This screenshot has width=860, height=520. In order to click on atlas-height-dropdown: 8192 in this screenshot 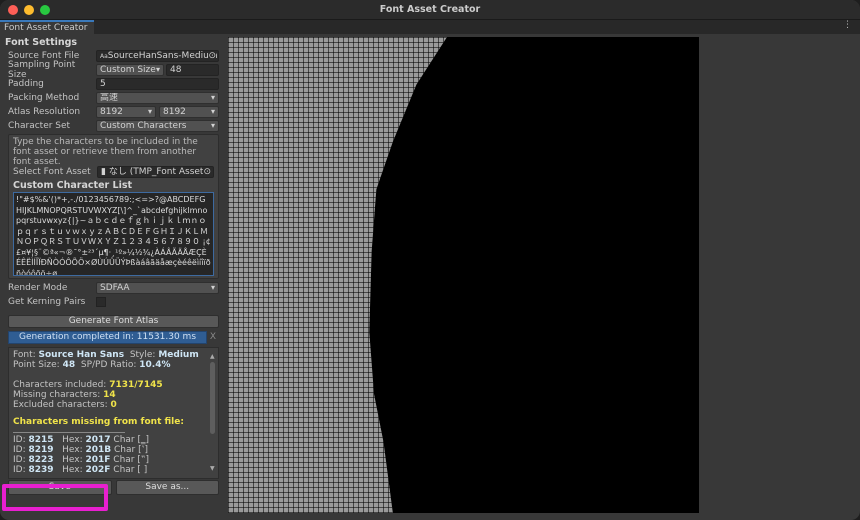, I will do `click(189, 112)`.